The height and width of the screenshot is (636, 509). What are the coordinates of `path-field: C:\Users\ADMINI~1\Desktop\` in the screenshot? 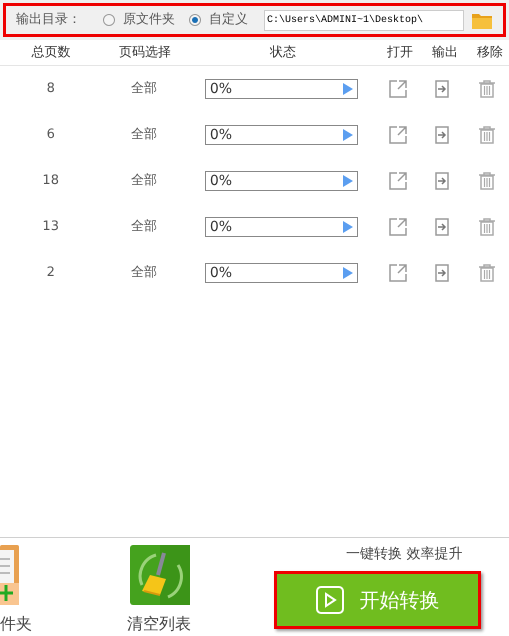 It's located at (364, 20).